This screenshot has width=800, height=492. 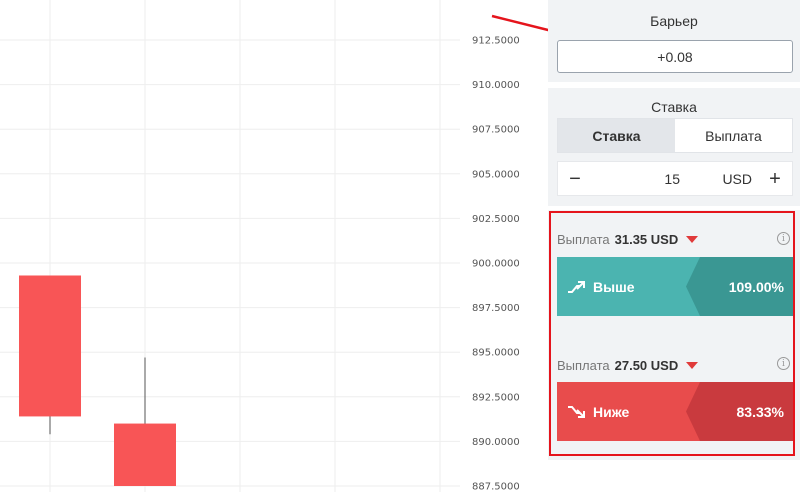 I want to click on barrier-panel: Барьер, so click(x=674, y=41).